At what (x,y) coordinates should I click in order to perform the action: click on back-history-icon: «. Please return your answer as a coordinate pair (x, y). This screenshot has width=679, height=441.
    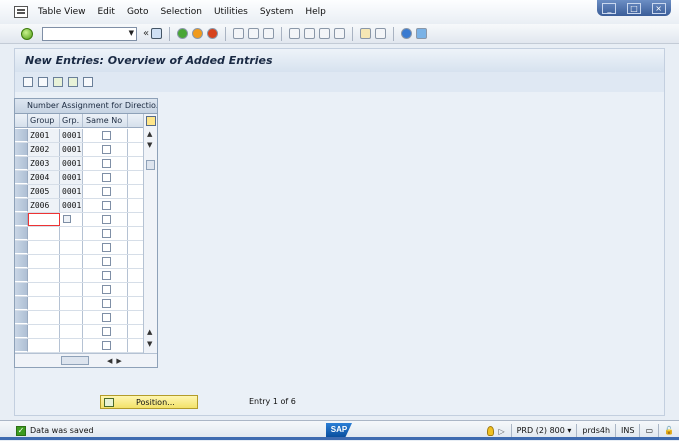
    Looking at the image, I should click on (146, 33).